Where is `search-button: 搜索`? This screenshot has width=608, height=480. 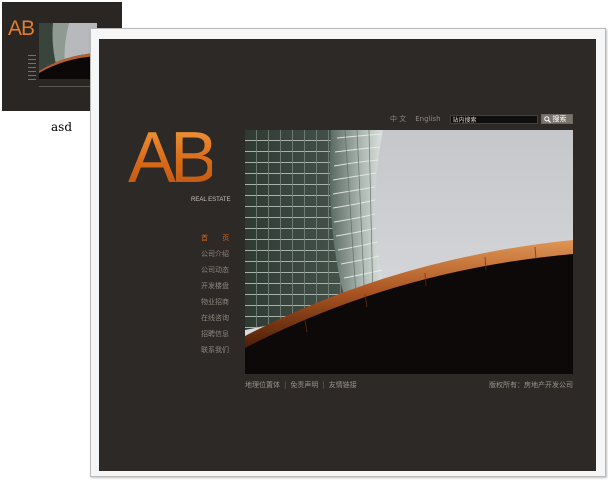
search-button: 搜索 is located at coordinates (556, 119).